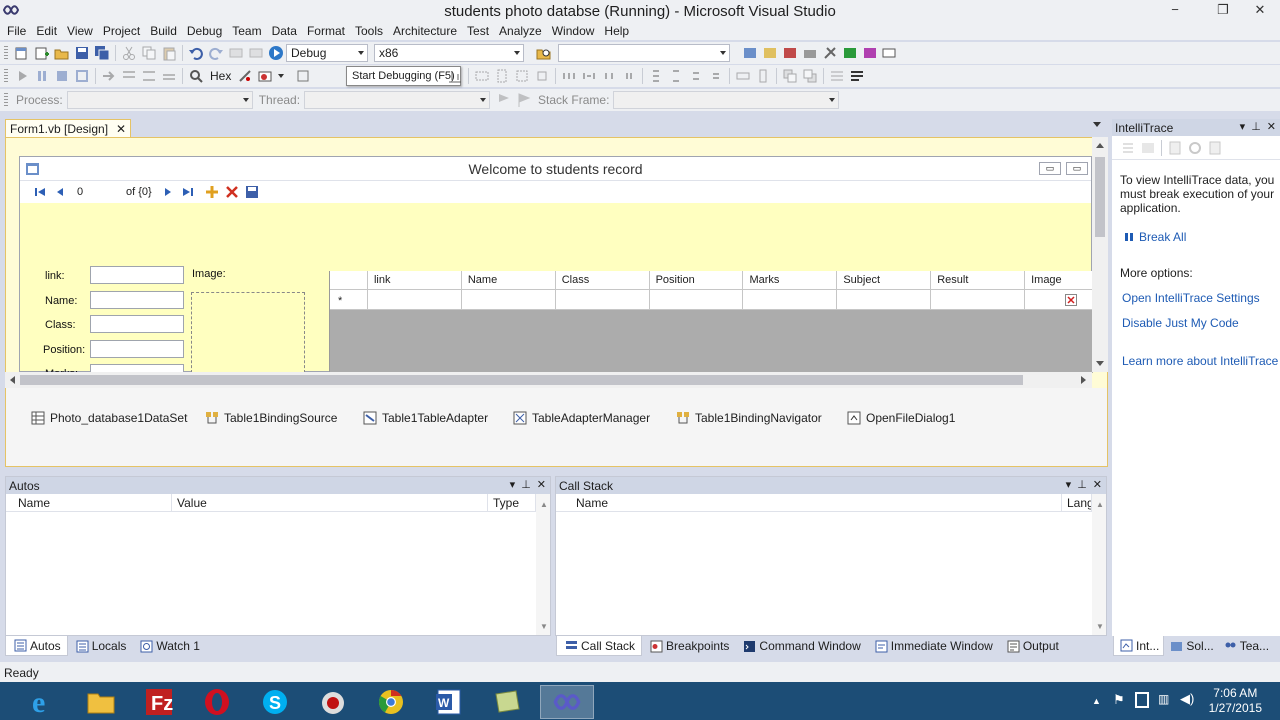 Image resolution: width=1280 pixels, height=720 pixels. What do you see at coordinates (169, 53) in the screenshot?
I see `paste-icon` at bounding box center [169, 53].